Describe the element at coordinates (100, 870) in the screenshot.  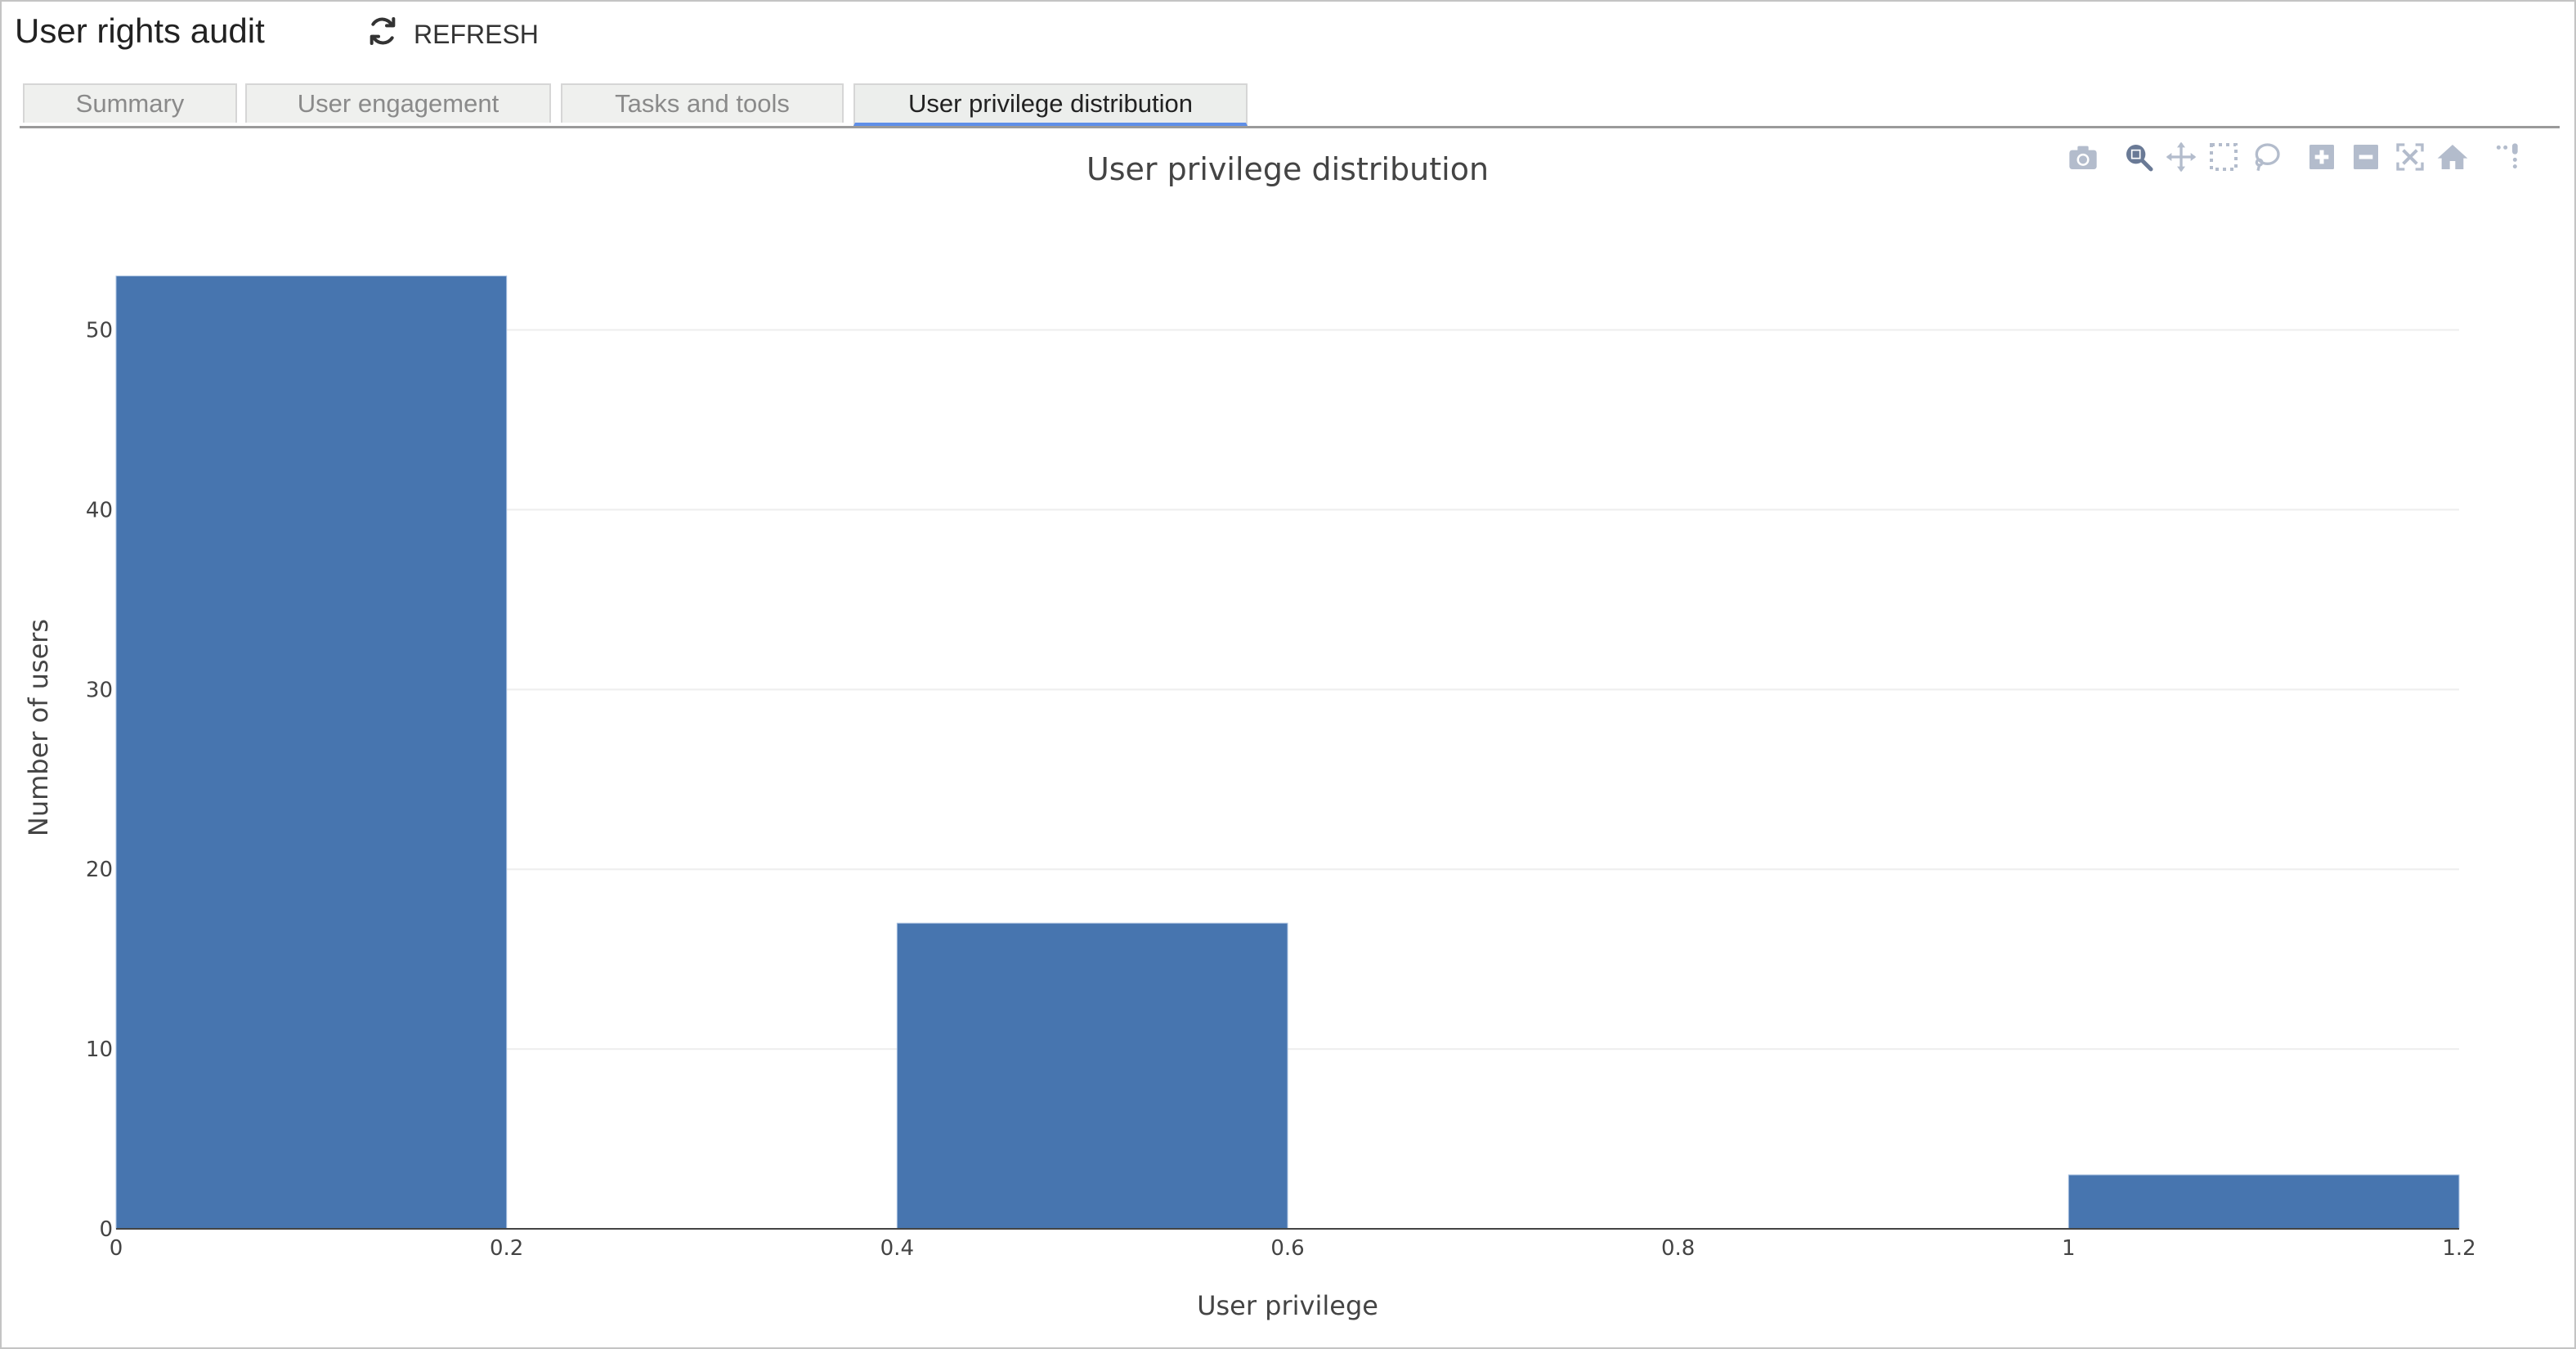
I see `y-tick-label: 20` at that location.